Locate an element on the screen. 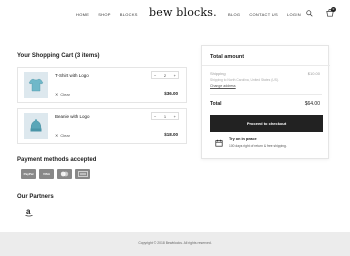 This screenshot has width=350, height=256. partners-title: Our Partners is located at coordinates (35, 197).